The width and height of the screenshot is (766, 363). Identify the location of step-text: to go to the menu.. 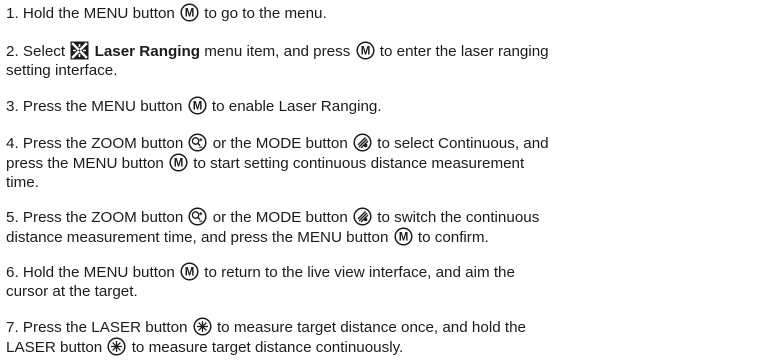
(263, 13).